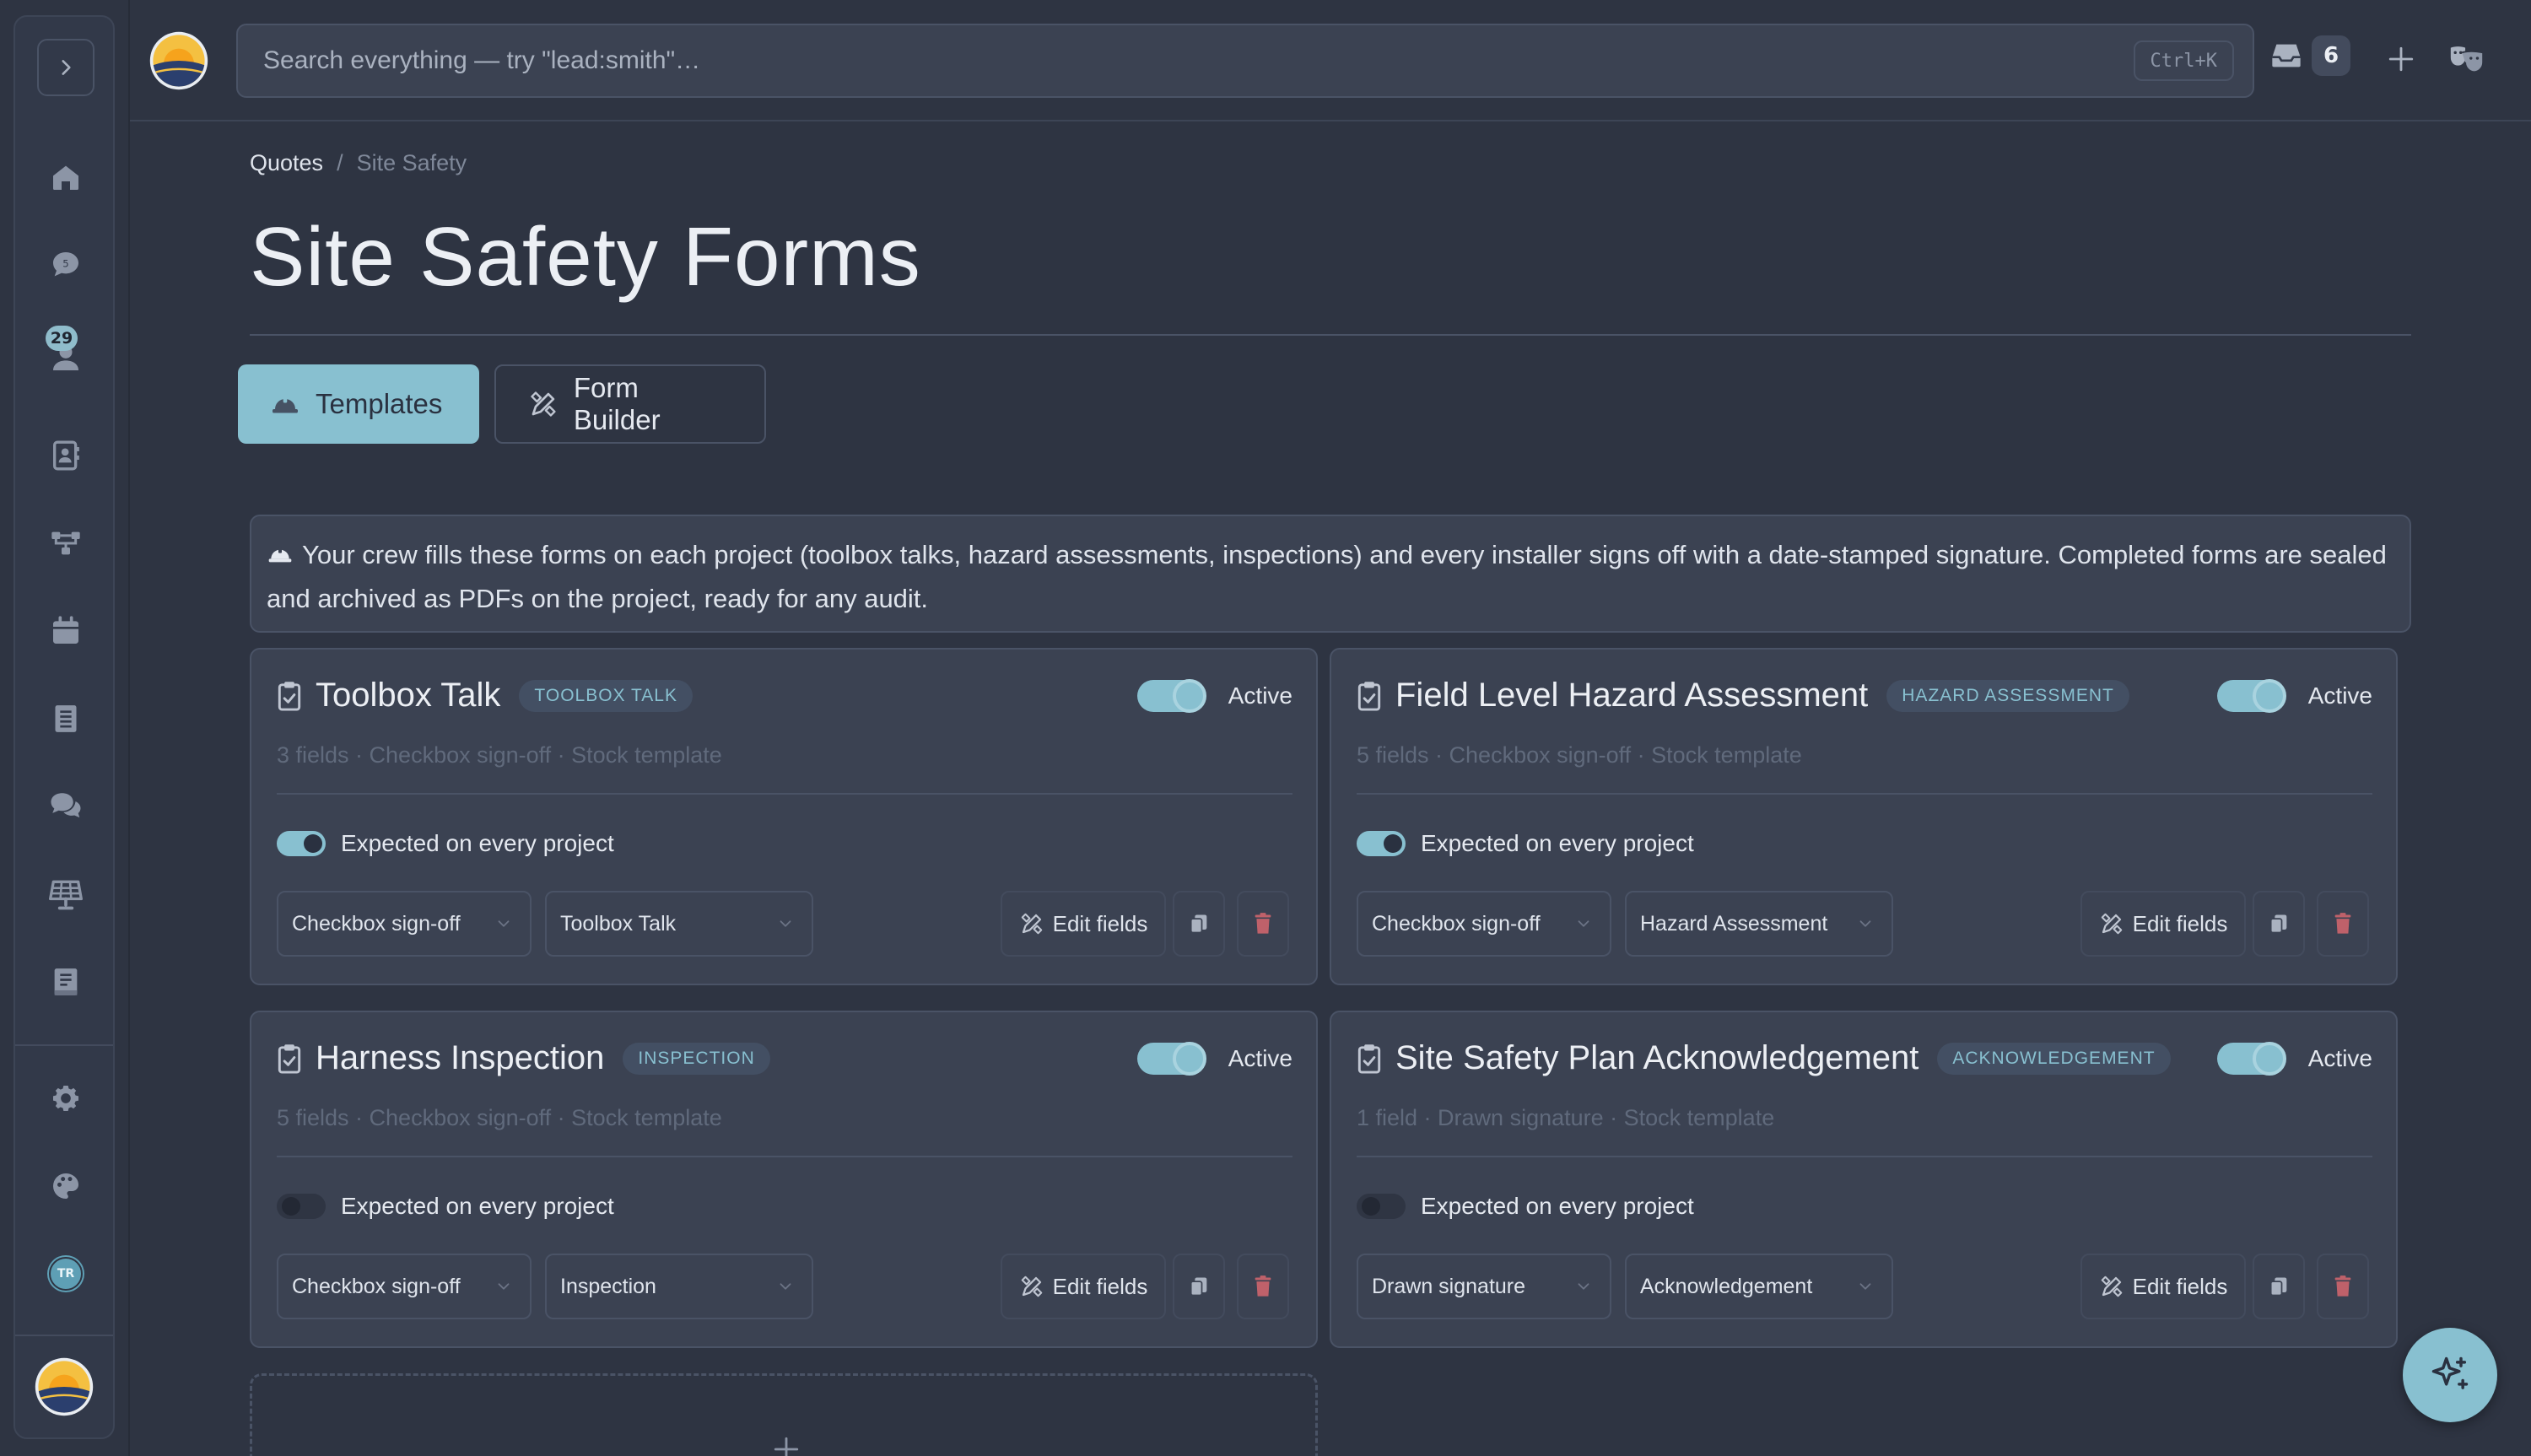 This screenshot has width=2531, height=1456. I want to click on chevron-down-icon, so click(1865, 1286).